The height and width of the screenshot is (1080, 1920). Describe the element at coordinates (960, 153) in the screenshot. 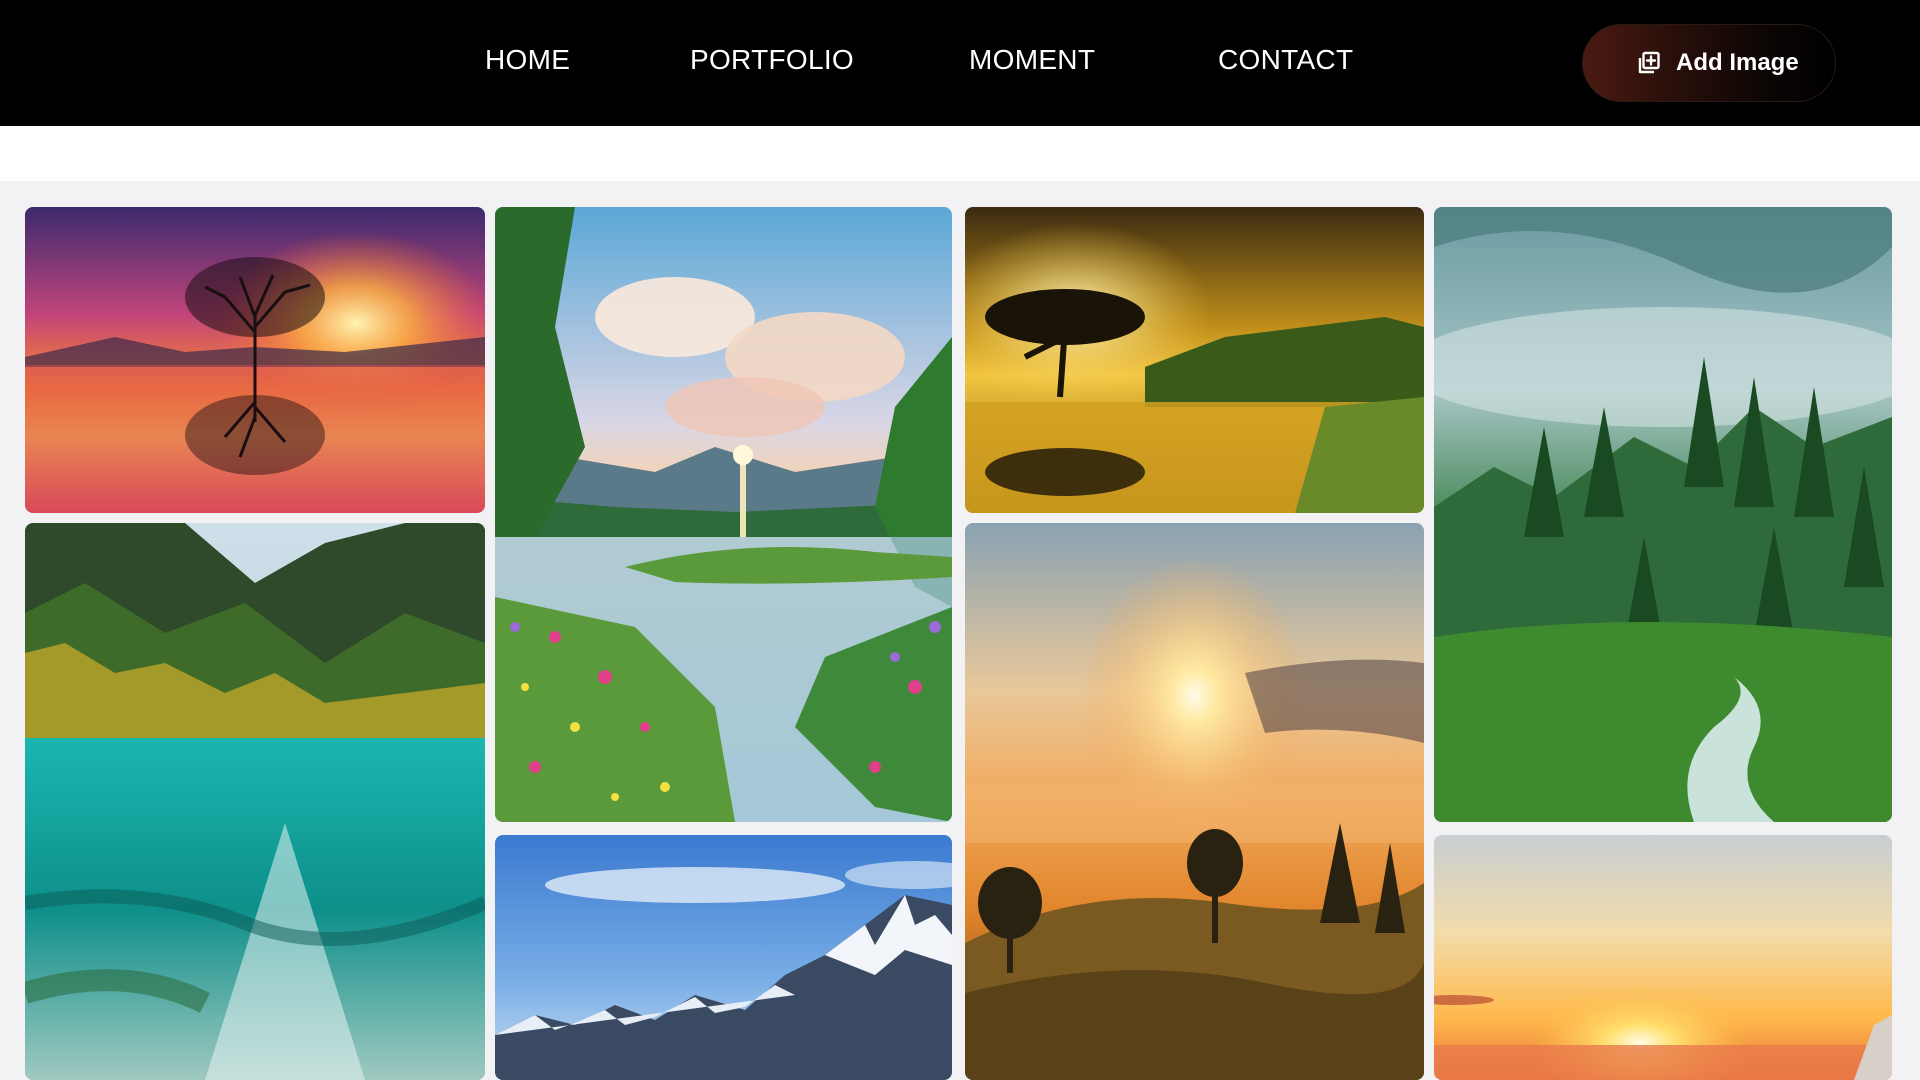

I see `spacer-strip` at that location.